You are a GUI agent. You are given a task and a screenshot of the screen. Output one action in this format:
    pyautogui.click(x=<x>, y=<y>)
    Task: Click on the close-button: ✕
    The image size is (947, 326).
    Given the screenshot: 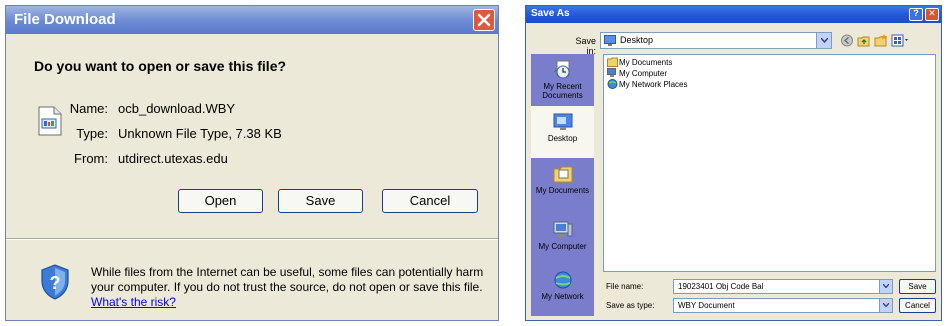 What is the action you would take?
    pyautogui.click(x=932, y=14)
    